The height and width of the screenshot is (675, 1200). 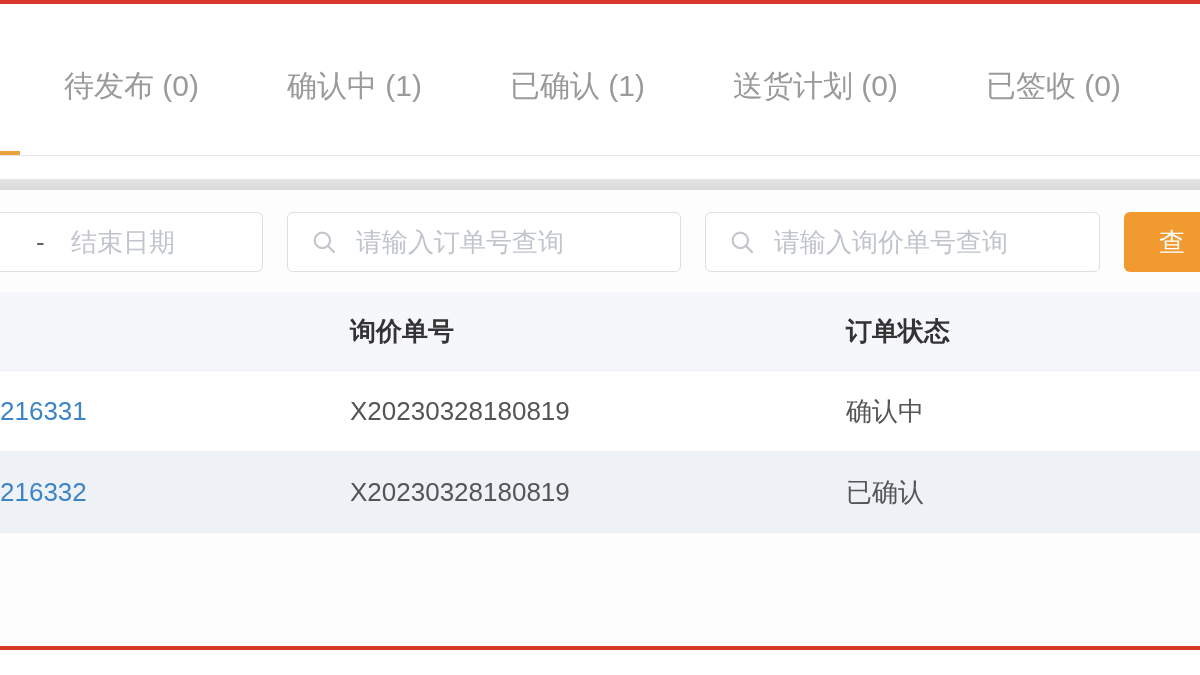 What do you see at coordinates (43, 492) in the screenshot?
I see `order-link: 216332` at bounding box center [43, 492].